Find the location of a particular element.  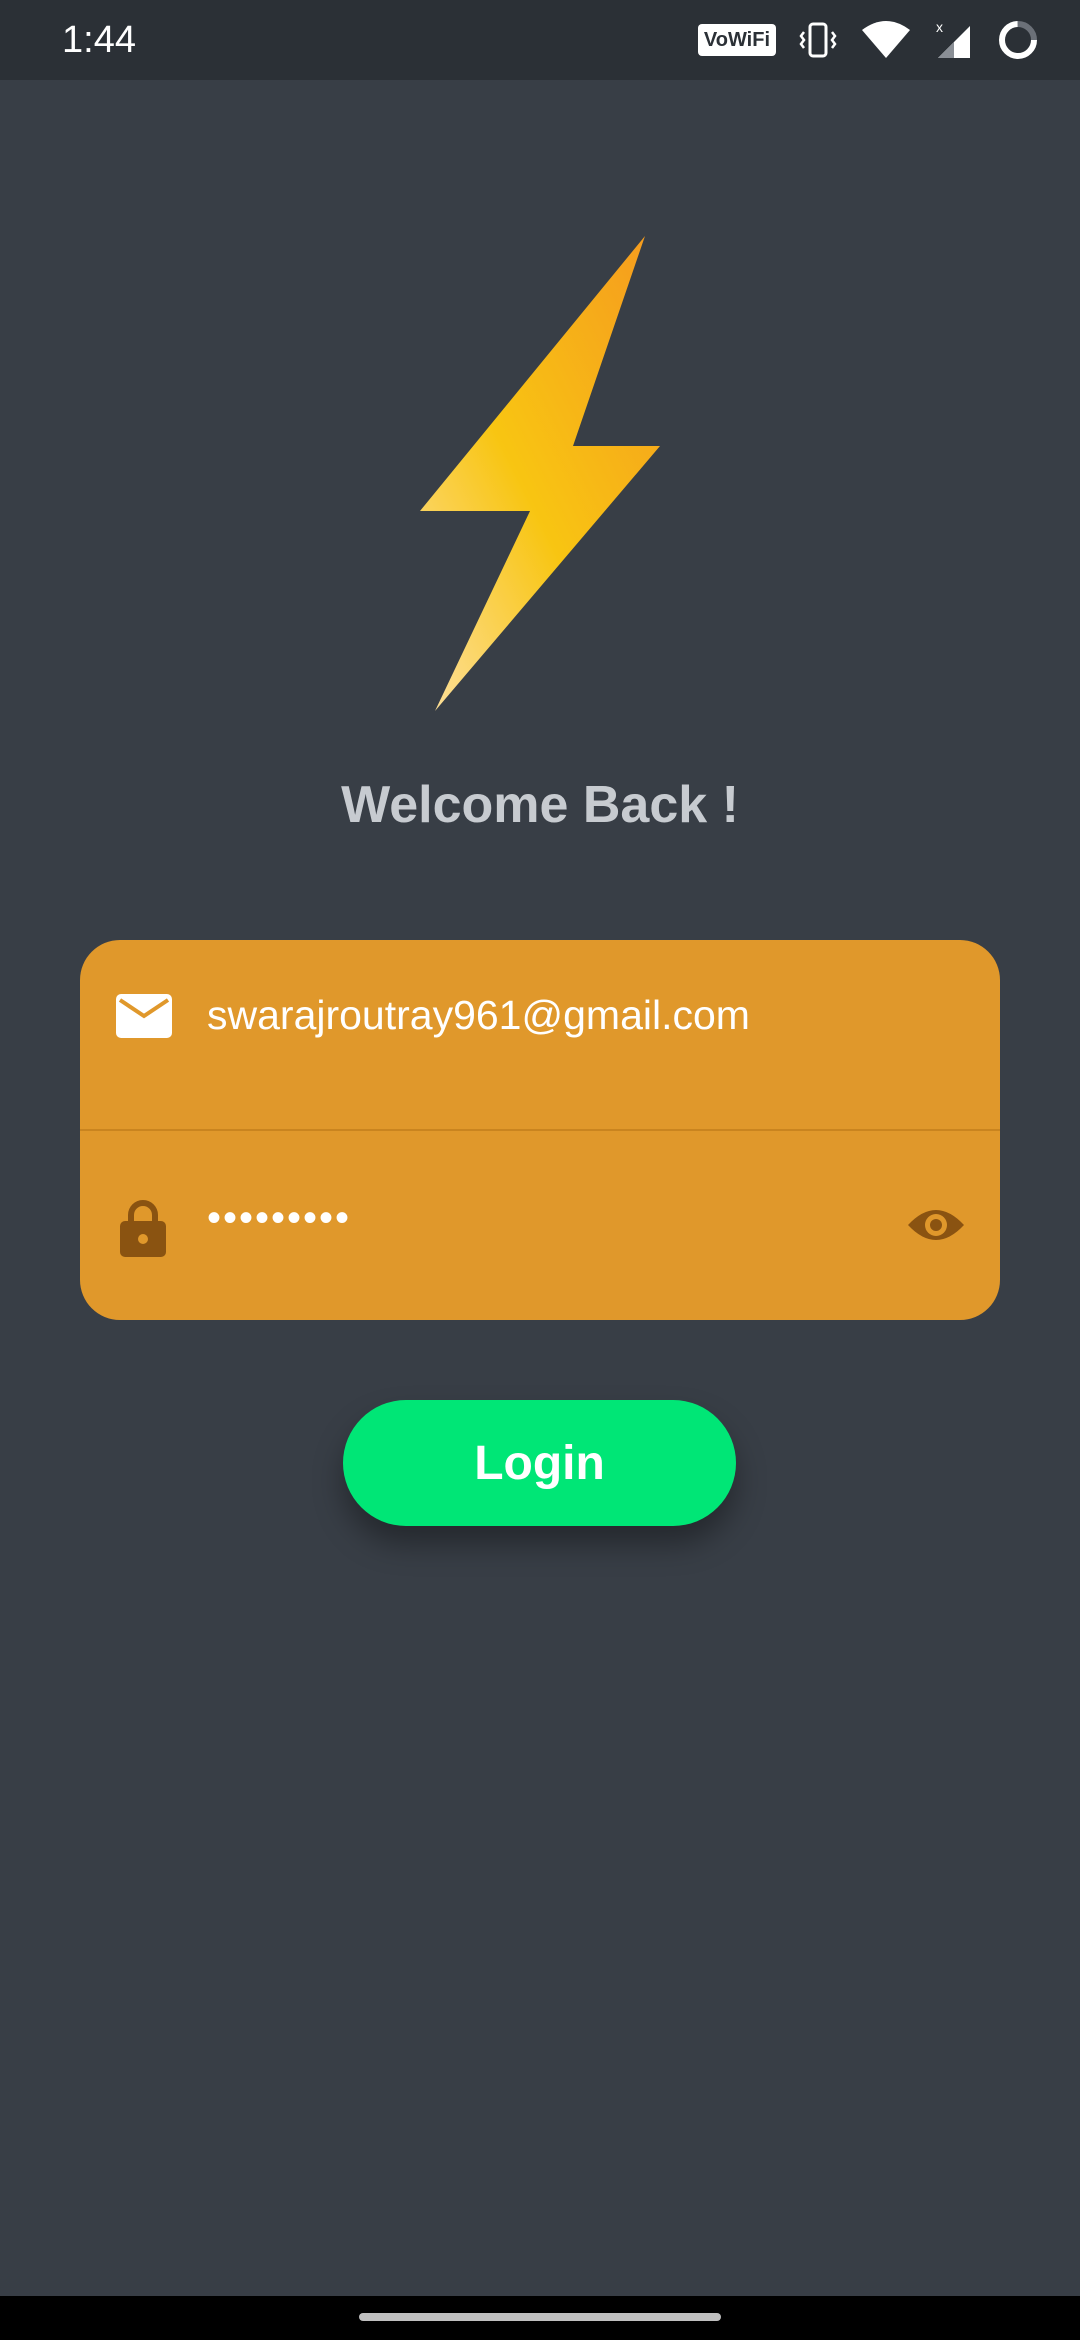

email-field: swarajroutray961@gmail.com is located at coordinates (540, 1035).